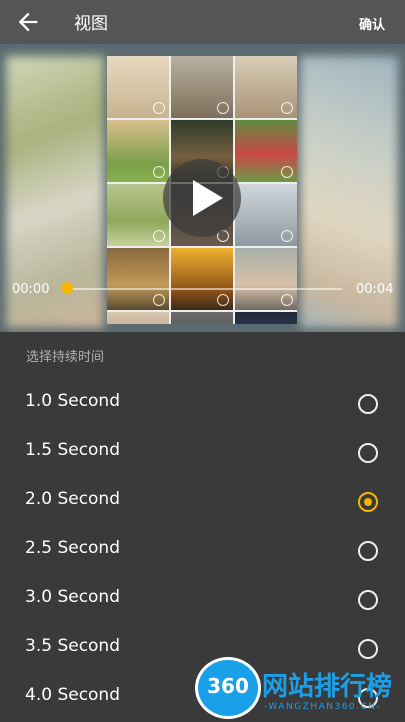 This screenshot has width=405, height=722. What do you see at coordinates (73, 646) in the screenshot?
I see `duration-label: 3.5 Second` at bounding box center [73, 646].